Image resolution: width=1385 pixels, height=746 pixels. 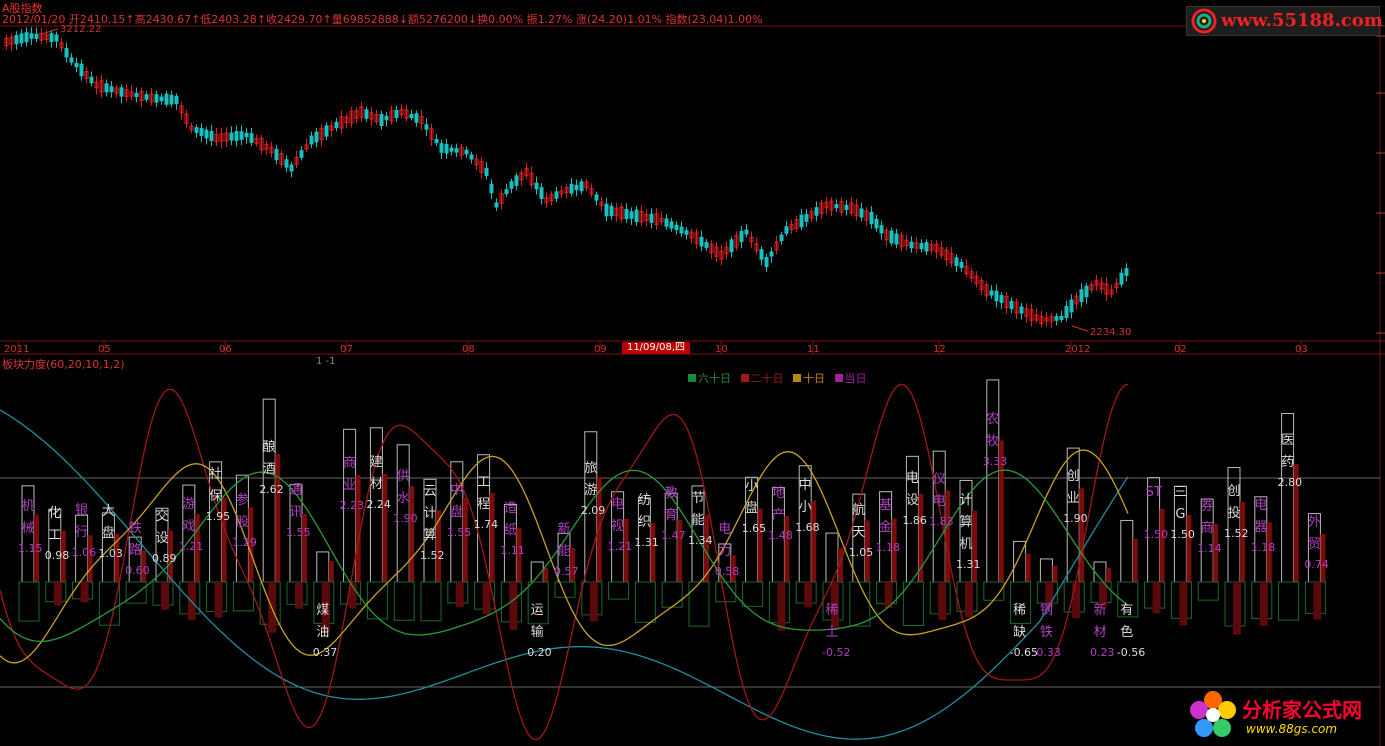 I want to click on sector-label: 商业, so click(x=350, y=474).